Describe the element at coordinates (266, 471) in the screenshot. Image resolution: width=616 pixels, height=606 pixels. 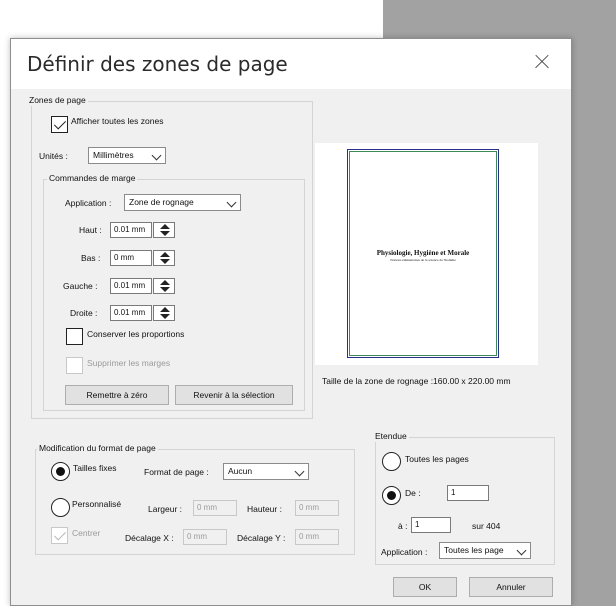
I see `page-format-select: Aucun` at that location.